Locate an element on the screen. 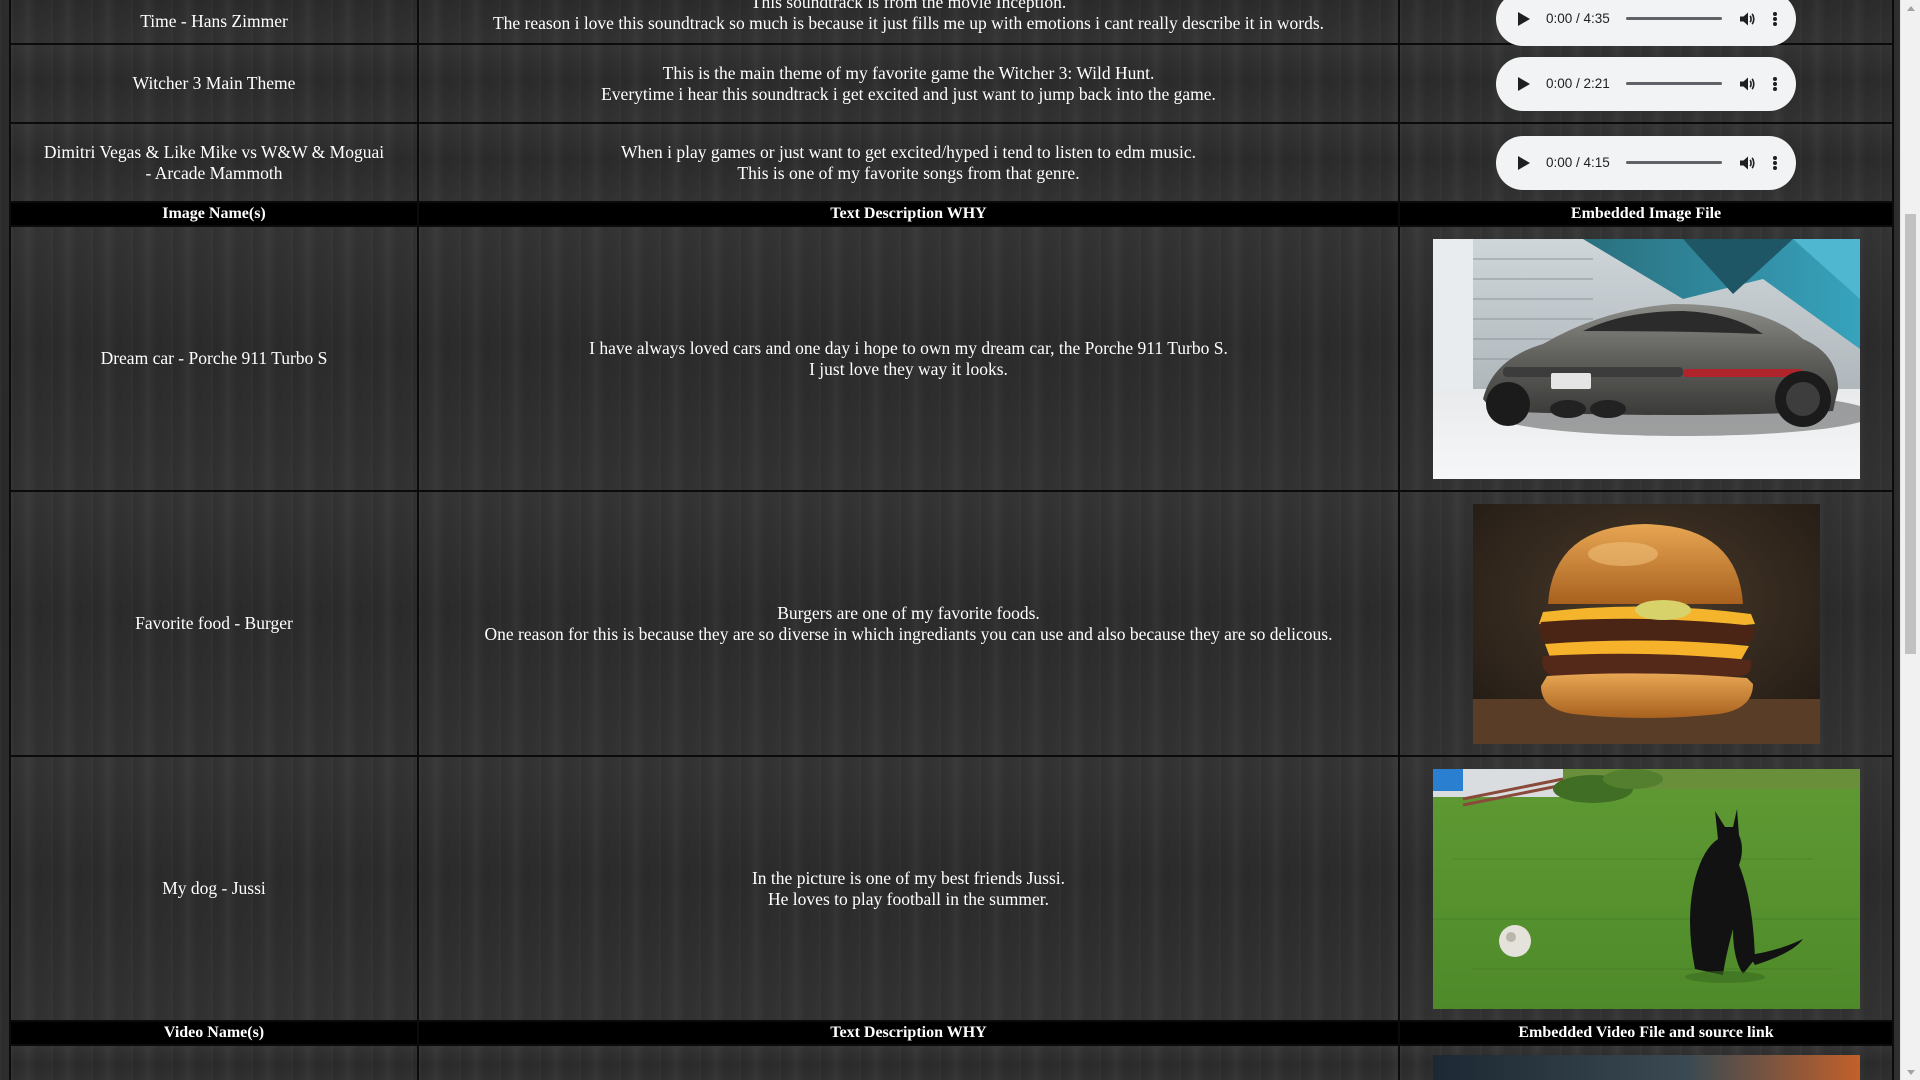 The image size is (1920, 1080). burger-photo is located at coordinates (1646, 623).